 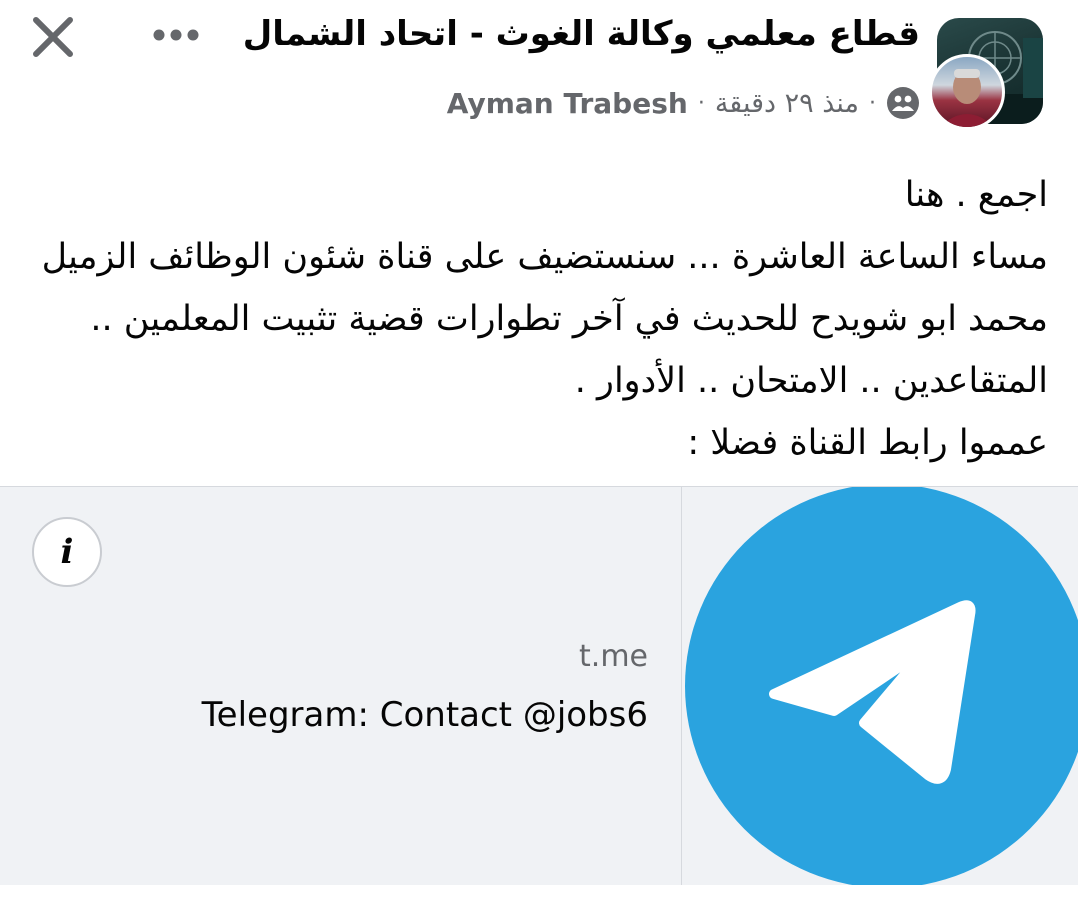 I want to click on info-icon: i, so click(x=67, y=552).